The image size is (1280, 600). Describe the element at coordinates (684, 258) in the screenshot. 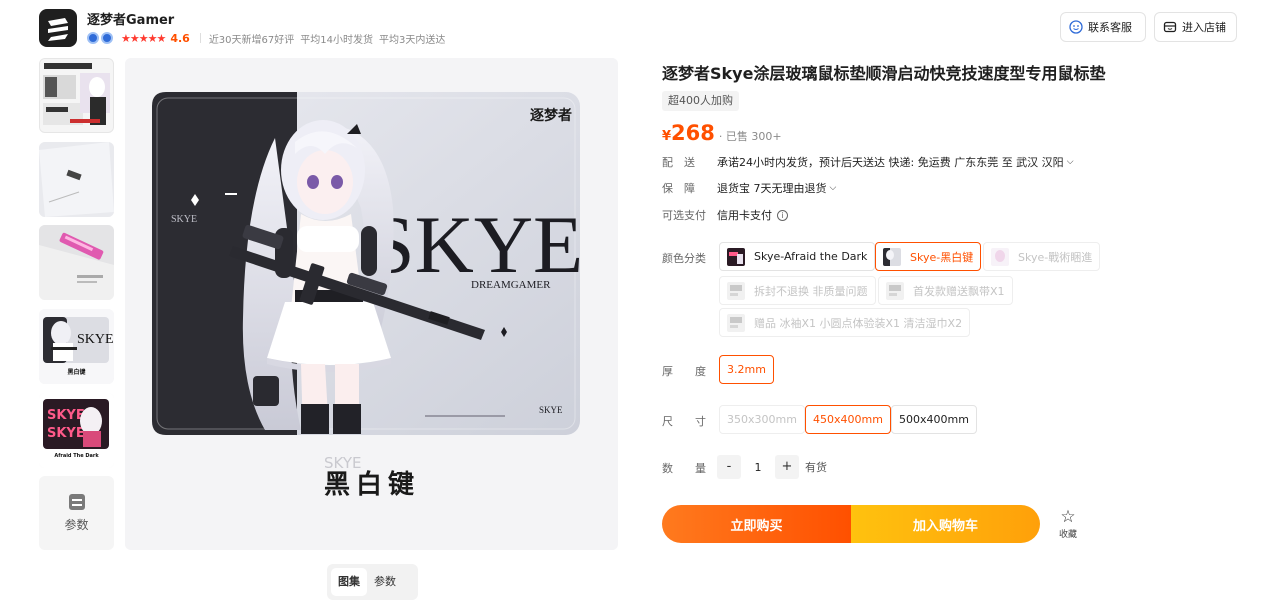

I see `color-label: 颜色分类` at that location.